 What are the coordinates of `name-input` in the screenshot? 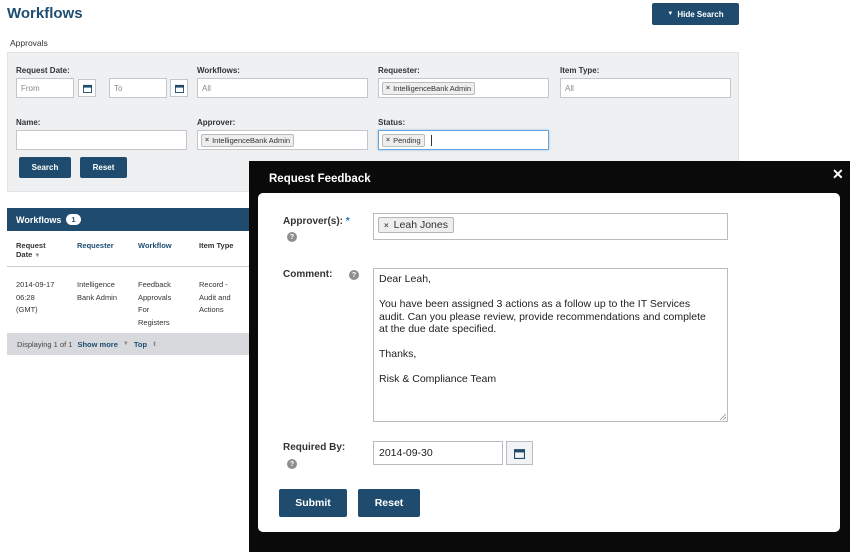 It's located at (101, 140).